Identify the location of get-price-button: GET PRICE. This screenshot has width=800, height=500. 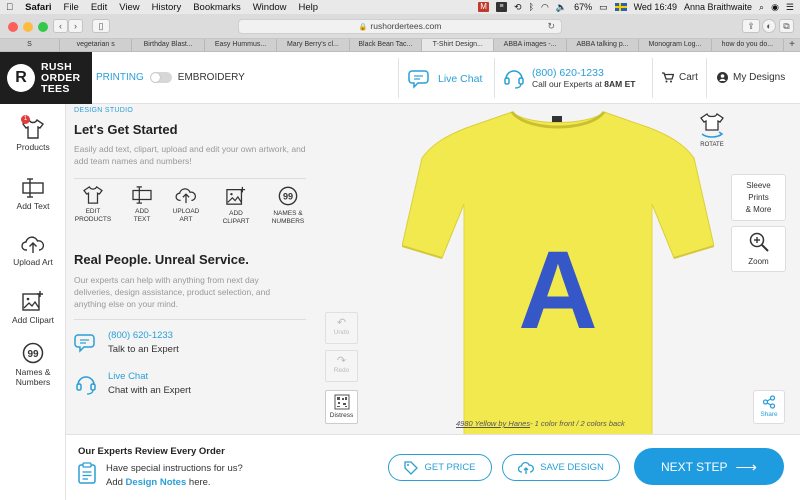
(440, 467).